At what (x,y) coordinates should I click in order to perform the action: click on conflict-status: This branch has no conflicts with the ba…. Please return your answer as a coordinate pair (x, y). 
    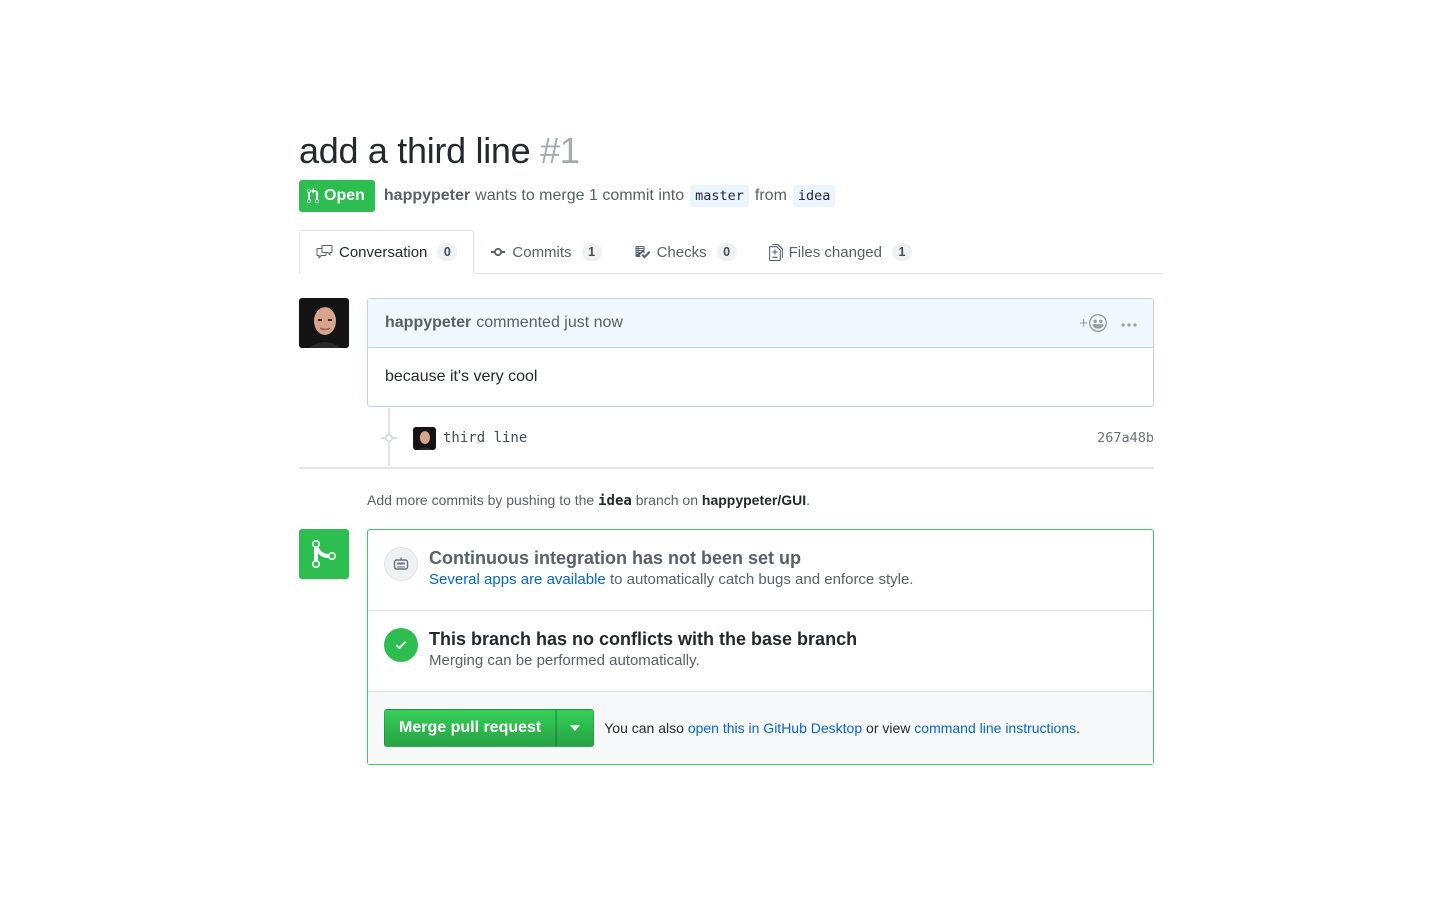
    Looking at the image, I should click on (760, 651).